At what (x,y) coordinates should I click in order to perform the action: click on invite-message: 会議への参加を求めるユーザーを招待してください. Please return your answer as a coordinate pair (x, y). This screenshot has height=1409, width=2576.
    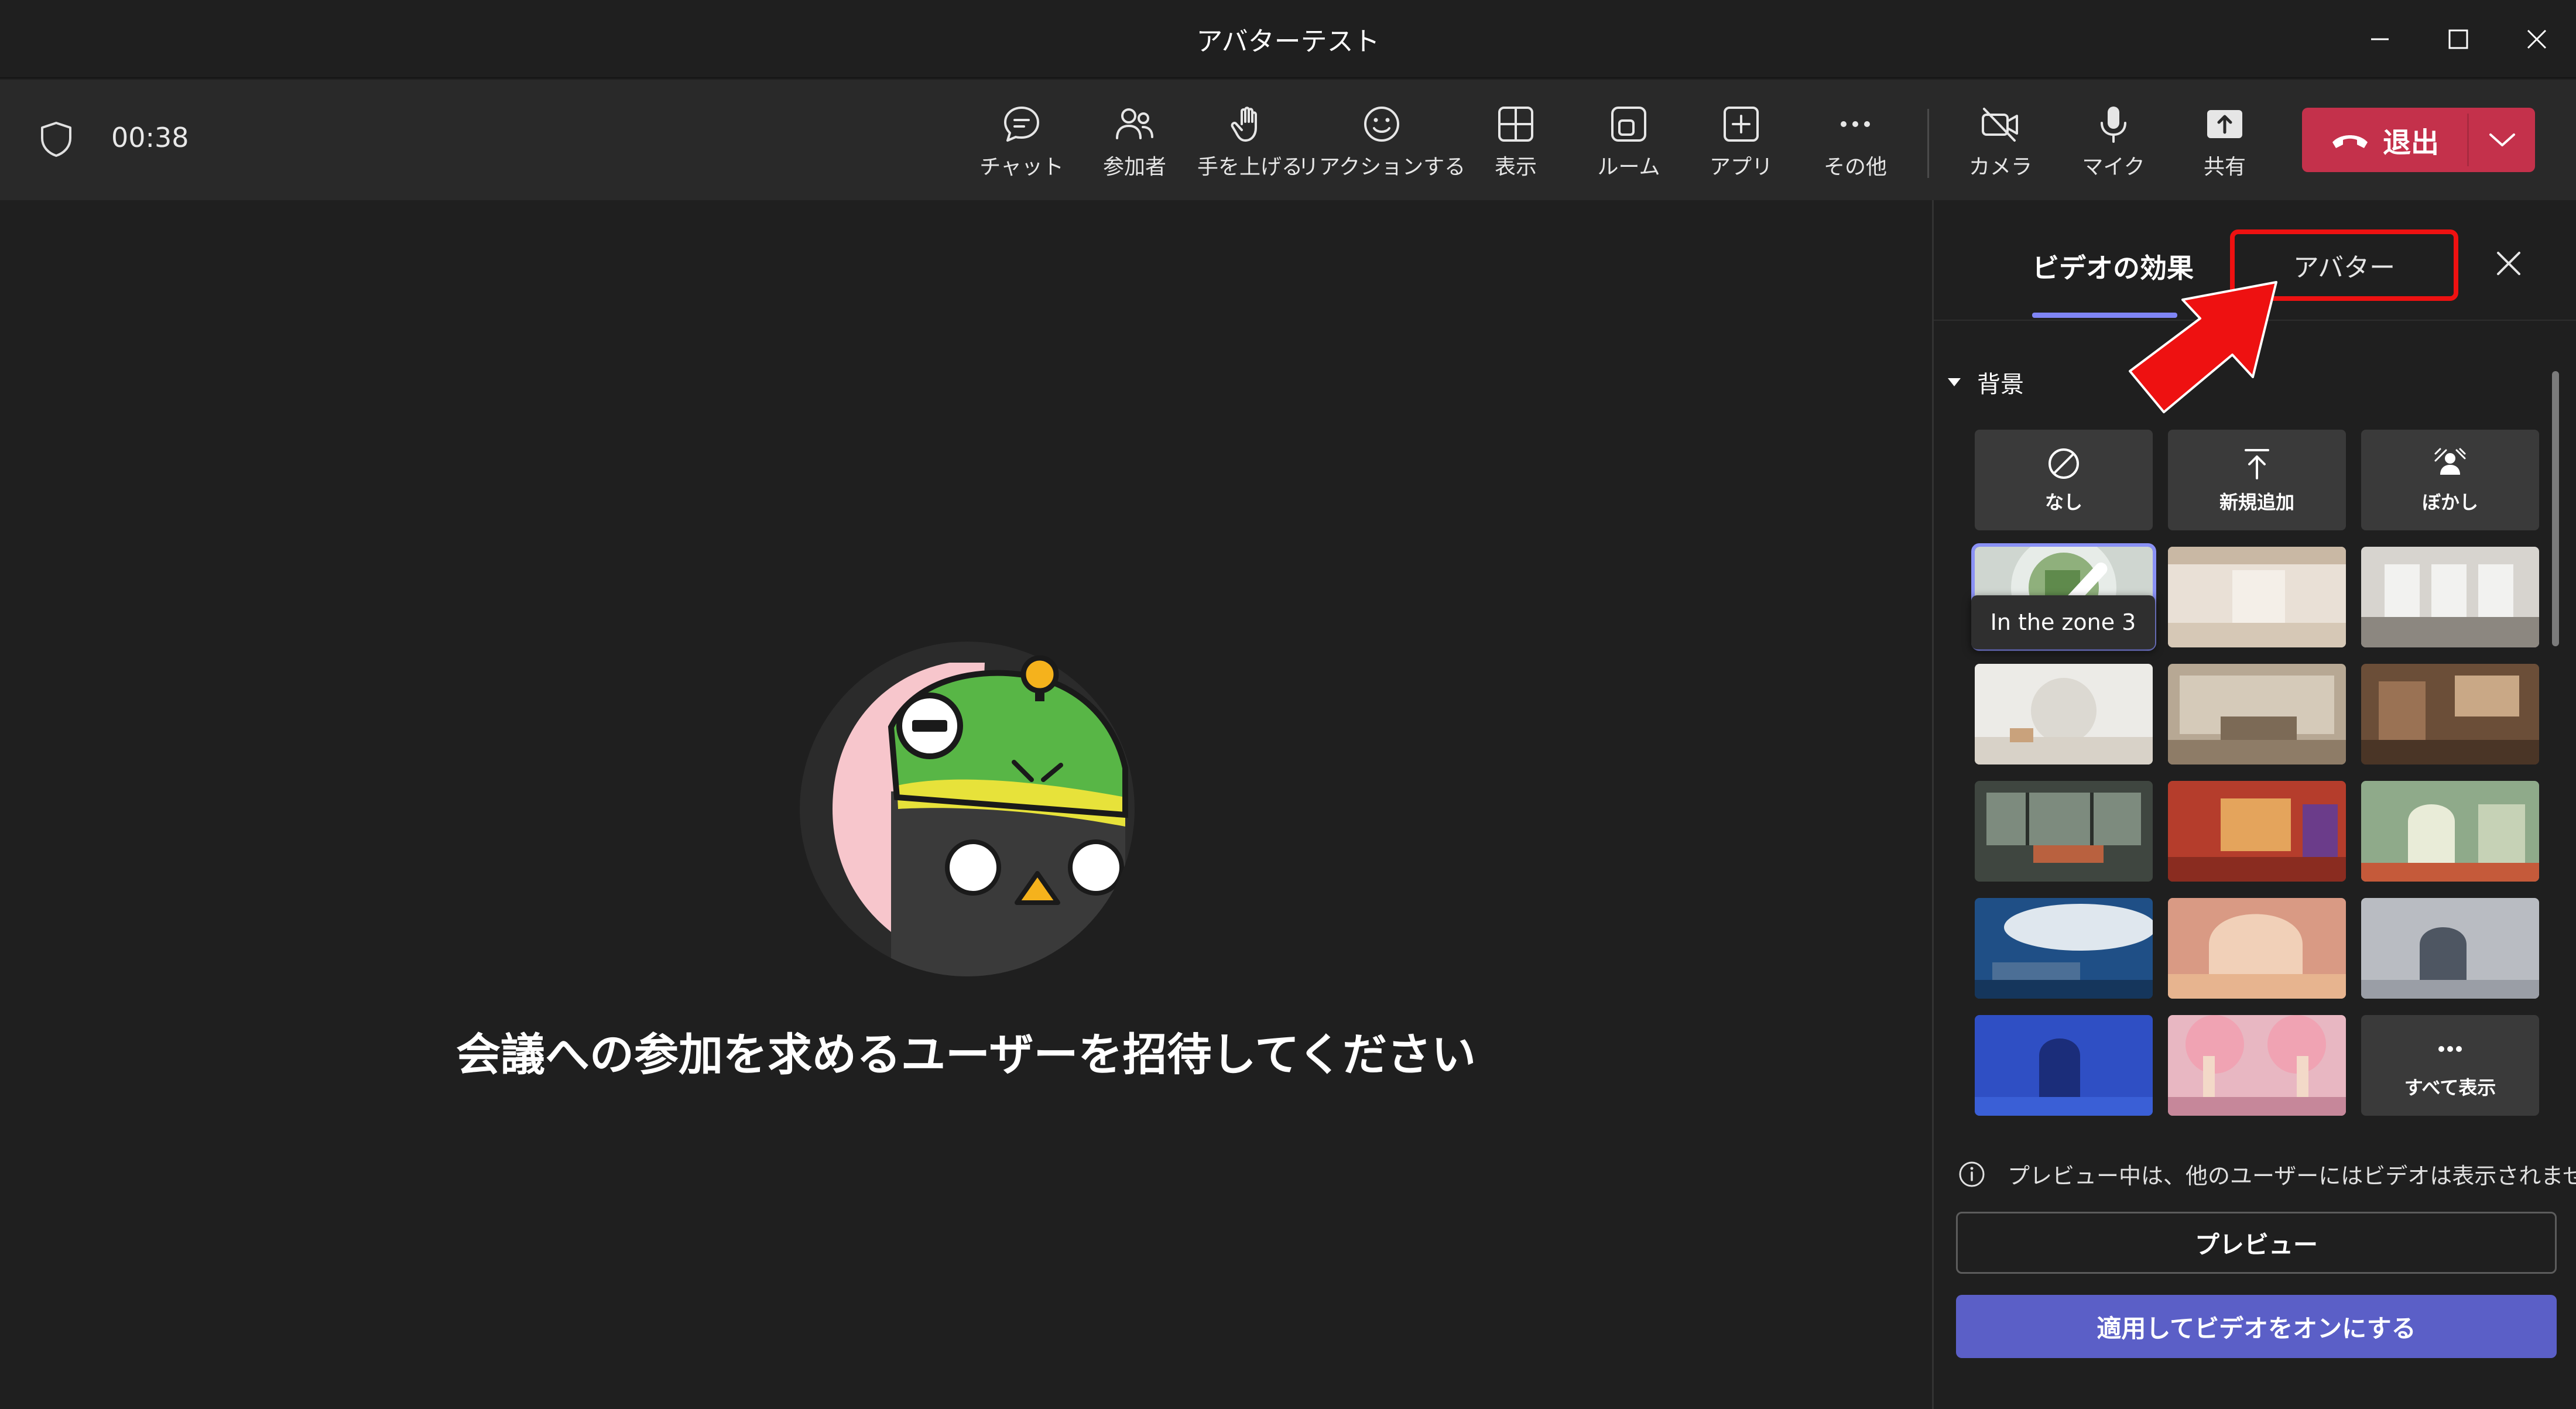
    Looking at the image, I should click on (966, 1055).